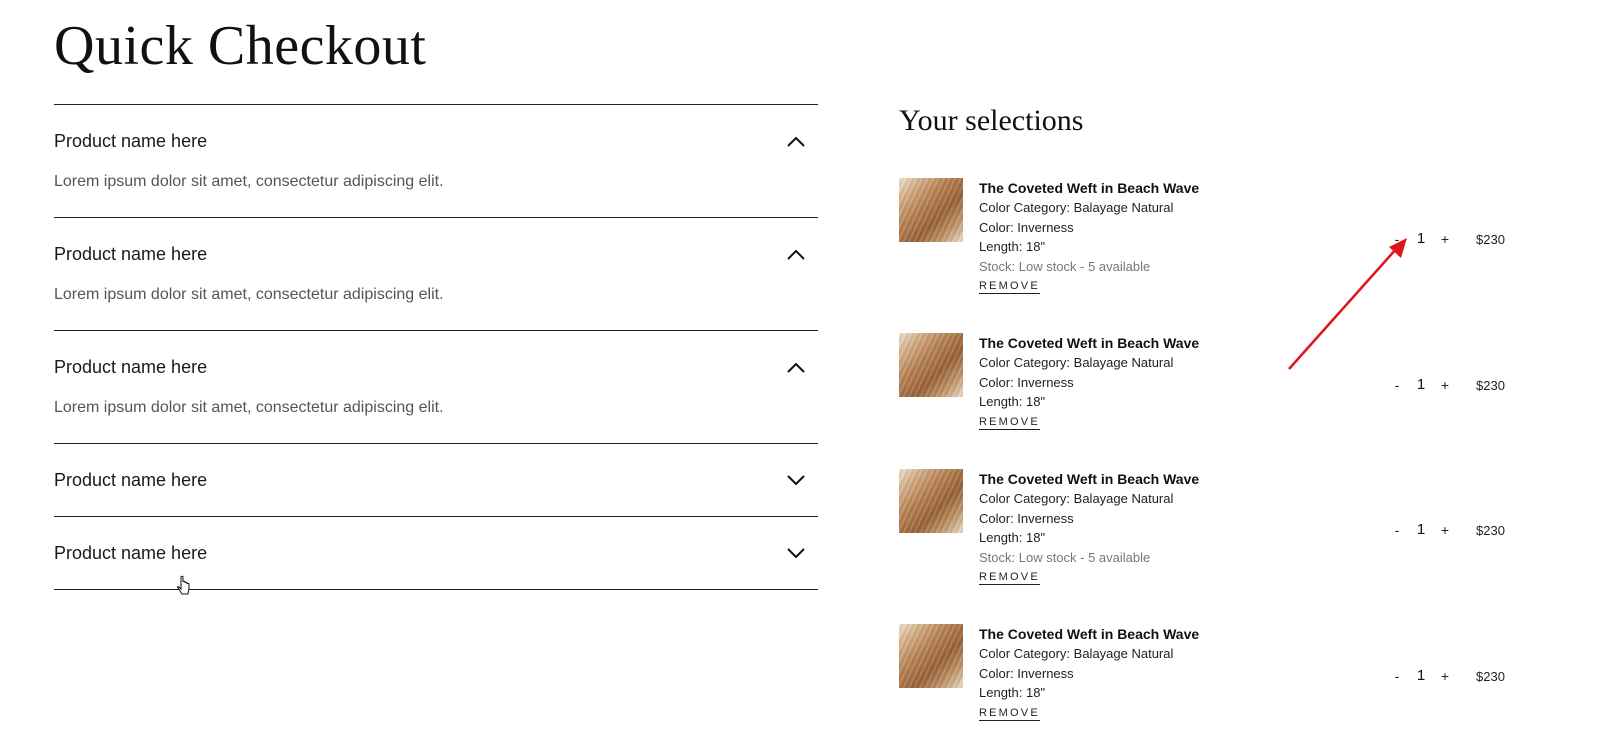 The width and height of the screenshot is (1616, 754). I want to click on selections-title: Your selections, so click(991, 120).